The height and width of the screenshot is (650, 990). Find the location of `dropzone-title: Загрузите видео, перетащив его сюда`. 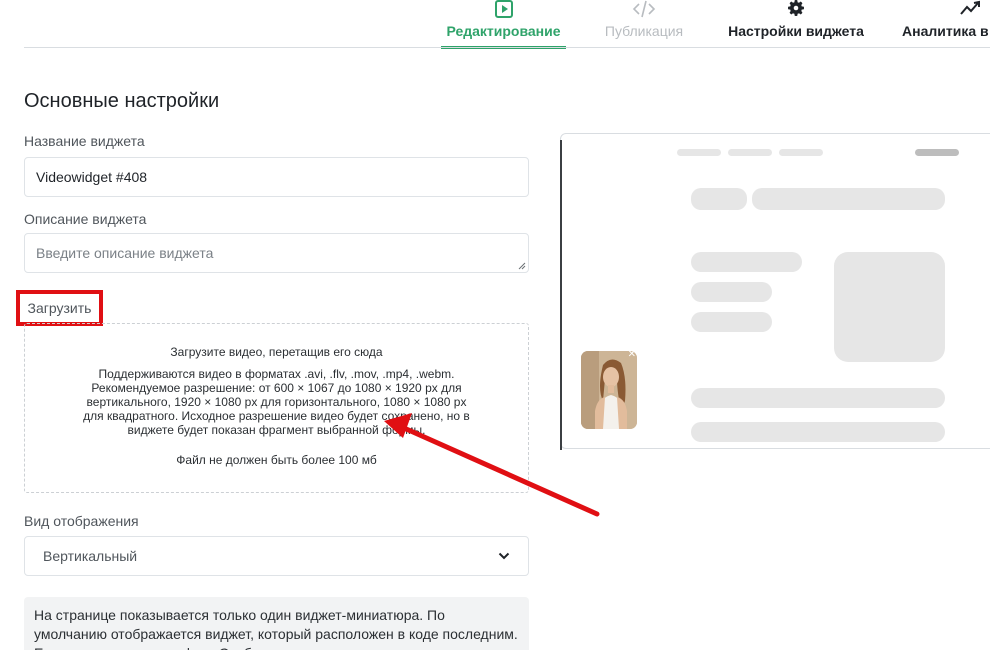

dropzone-title: Загрузите видео, перетащив его сюда is located at coordinates (276, 352).